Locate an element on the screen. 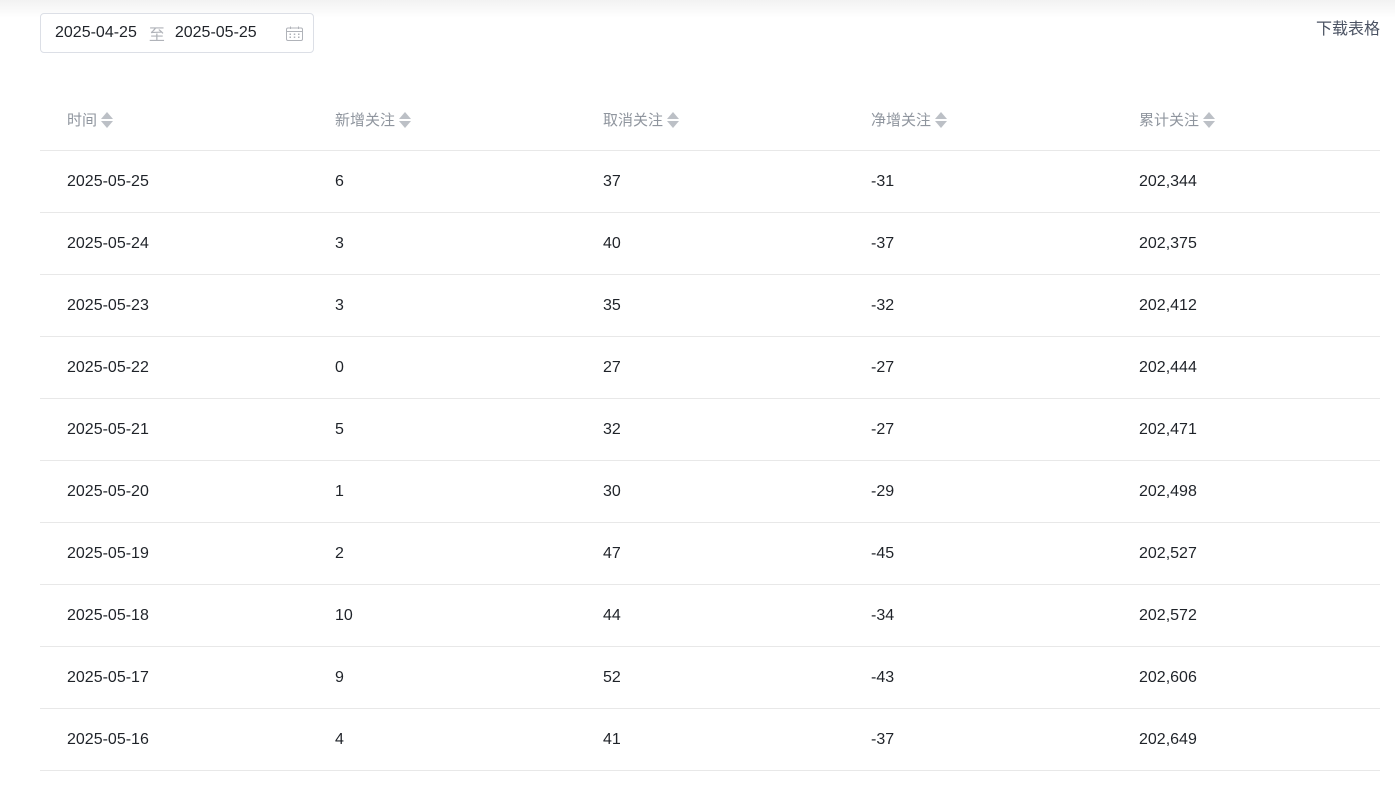 The image size is (1395, 789). cell-total-follows: 202,344 is located at coordinates (1246, 181).